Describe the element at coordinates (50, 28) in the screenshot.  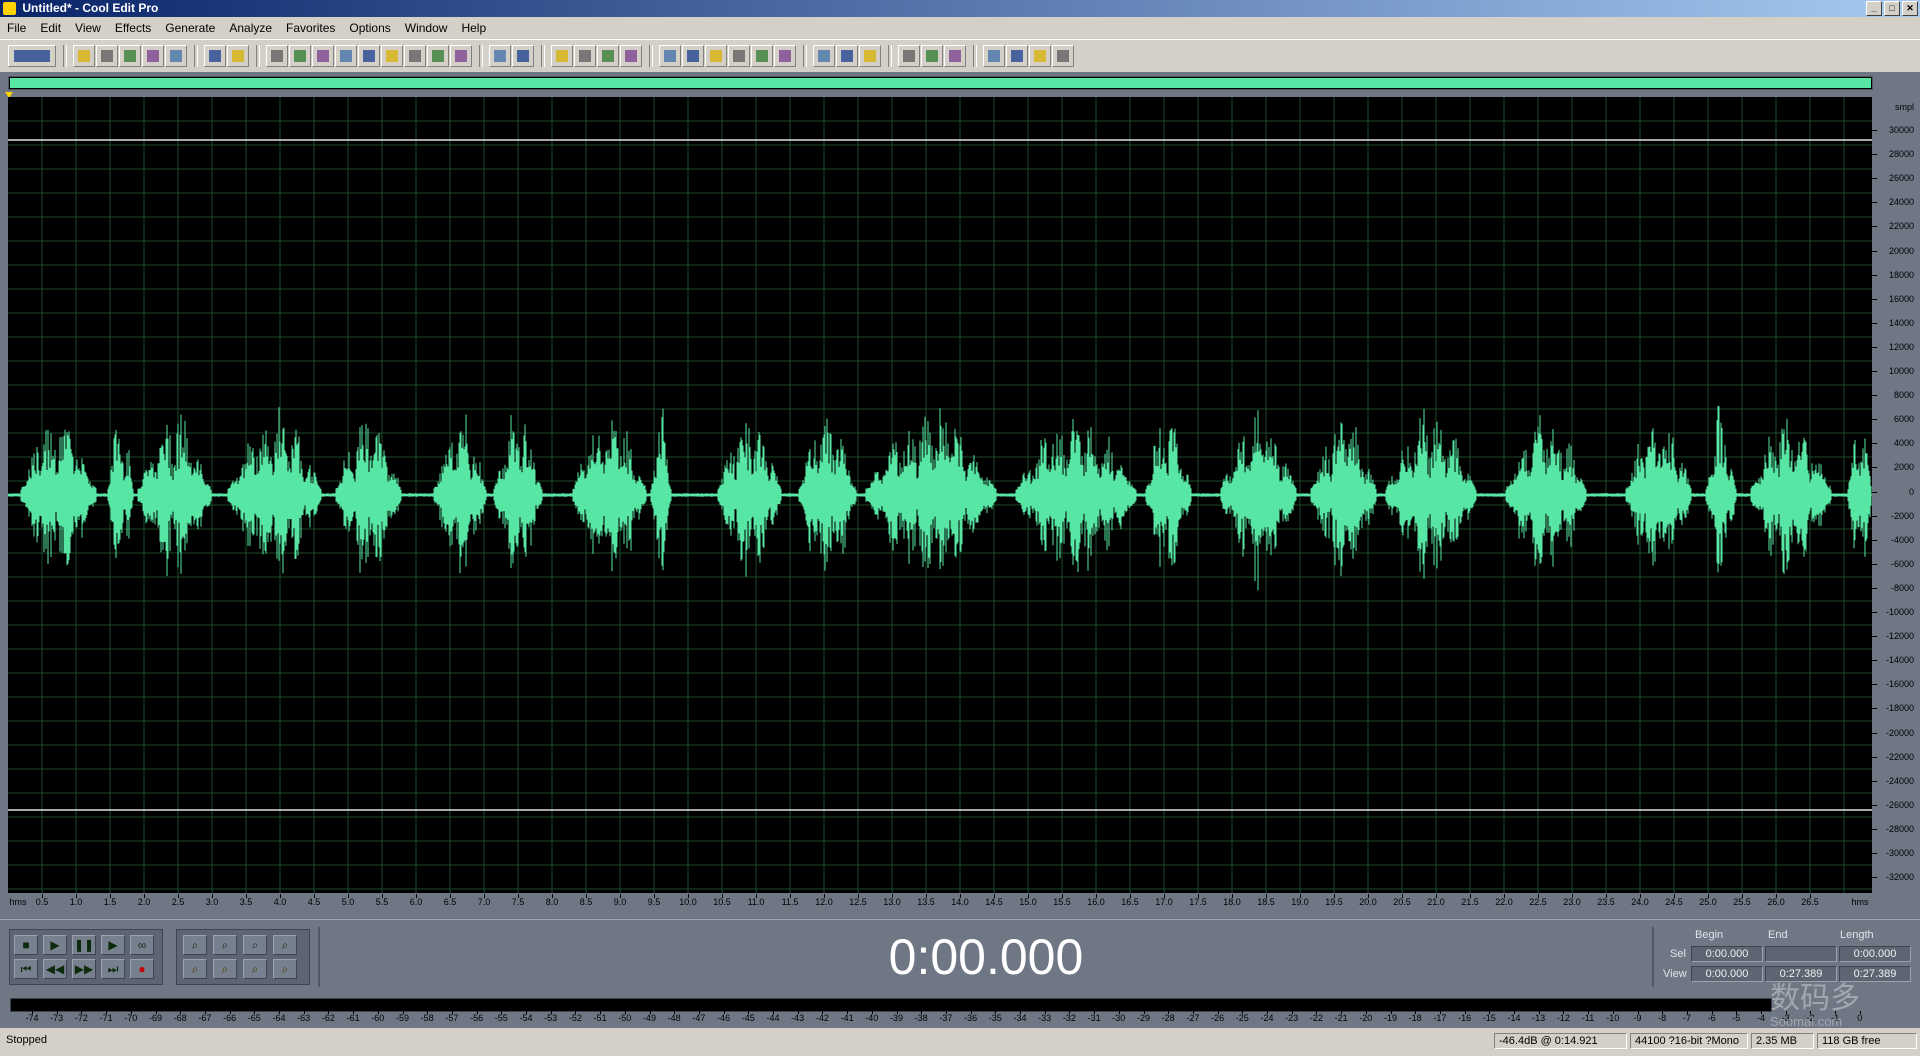
I see `menu-edit: Edit` at that location.